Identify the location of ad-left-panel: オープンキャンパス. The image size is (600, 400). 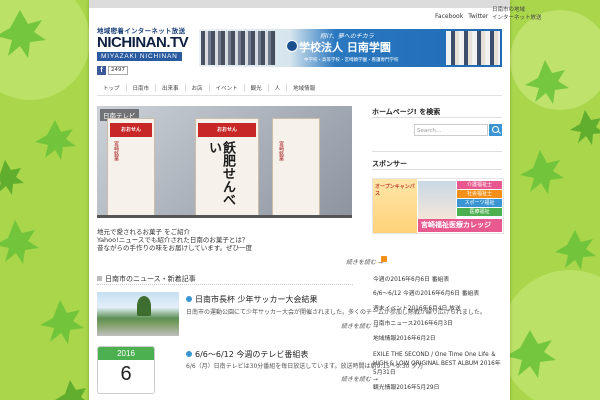
(395, 206).